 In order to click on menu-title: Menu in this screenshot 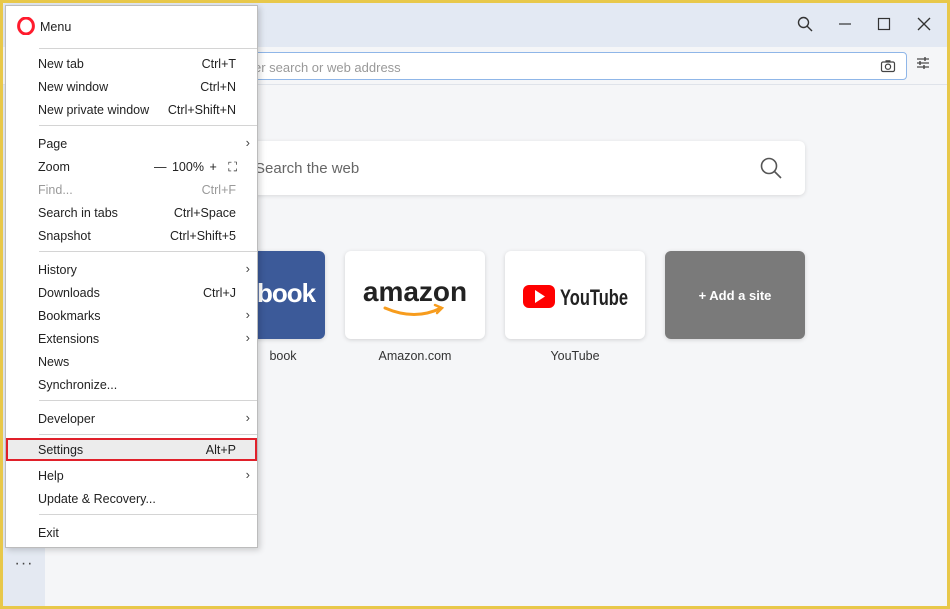, I will do `click(56, 27)`.